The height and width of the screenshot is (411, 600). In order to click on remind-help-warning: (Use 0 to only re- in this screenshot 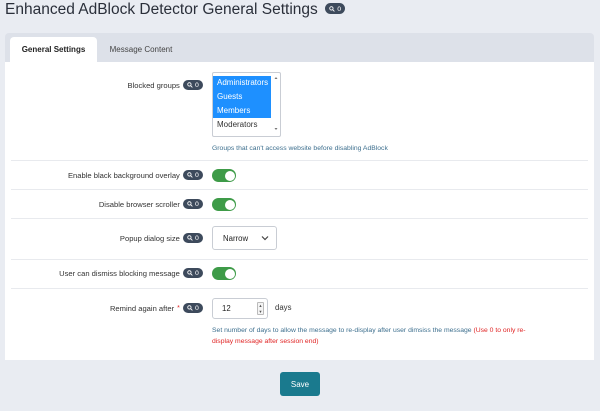, I will do `click(499, 330)`.